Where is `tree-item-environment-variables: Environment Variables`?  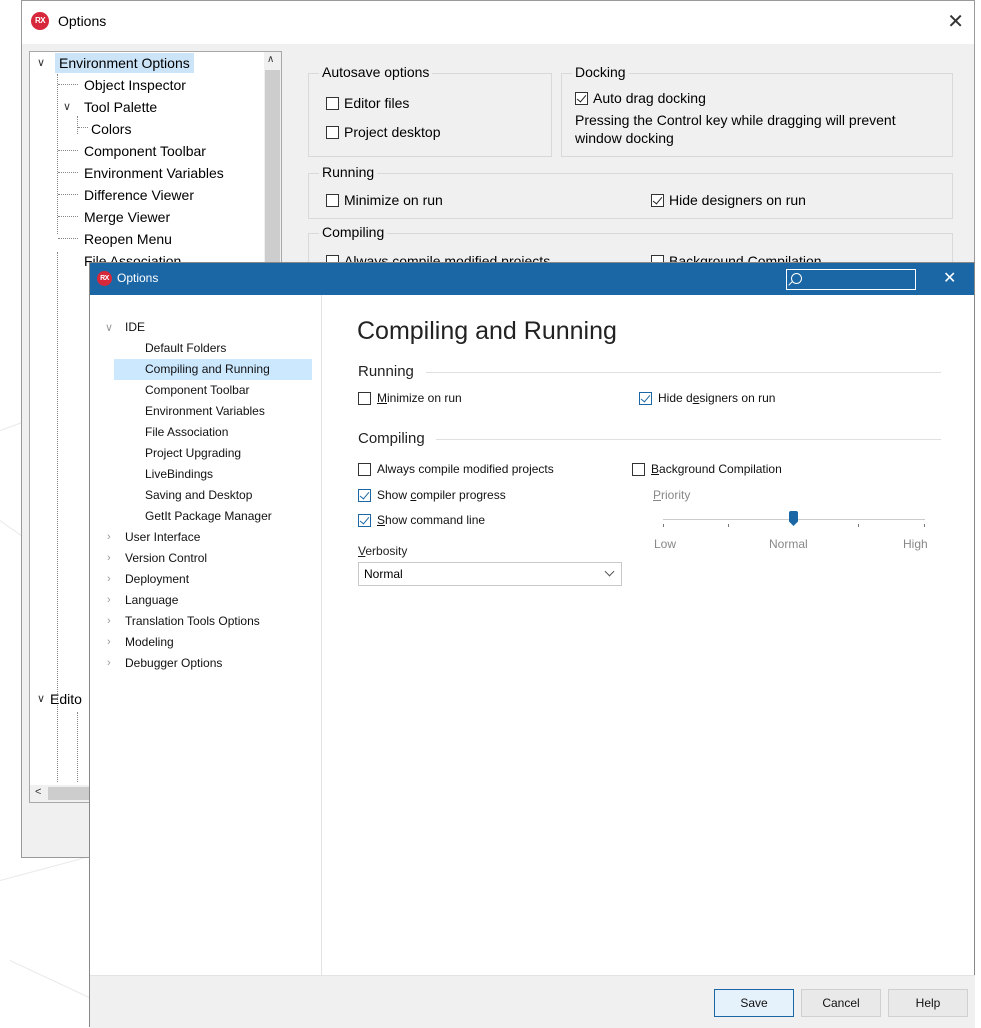 tree-item-environment-variables: Environment Variables is located at coordinates (154, 173).